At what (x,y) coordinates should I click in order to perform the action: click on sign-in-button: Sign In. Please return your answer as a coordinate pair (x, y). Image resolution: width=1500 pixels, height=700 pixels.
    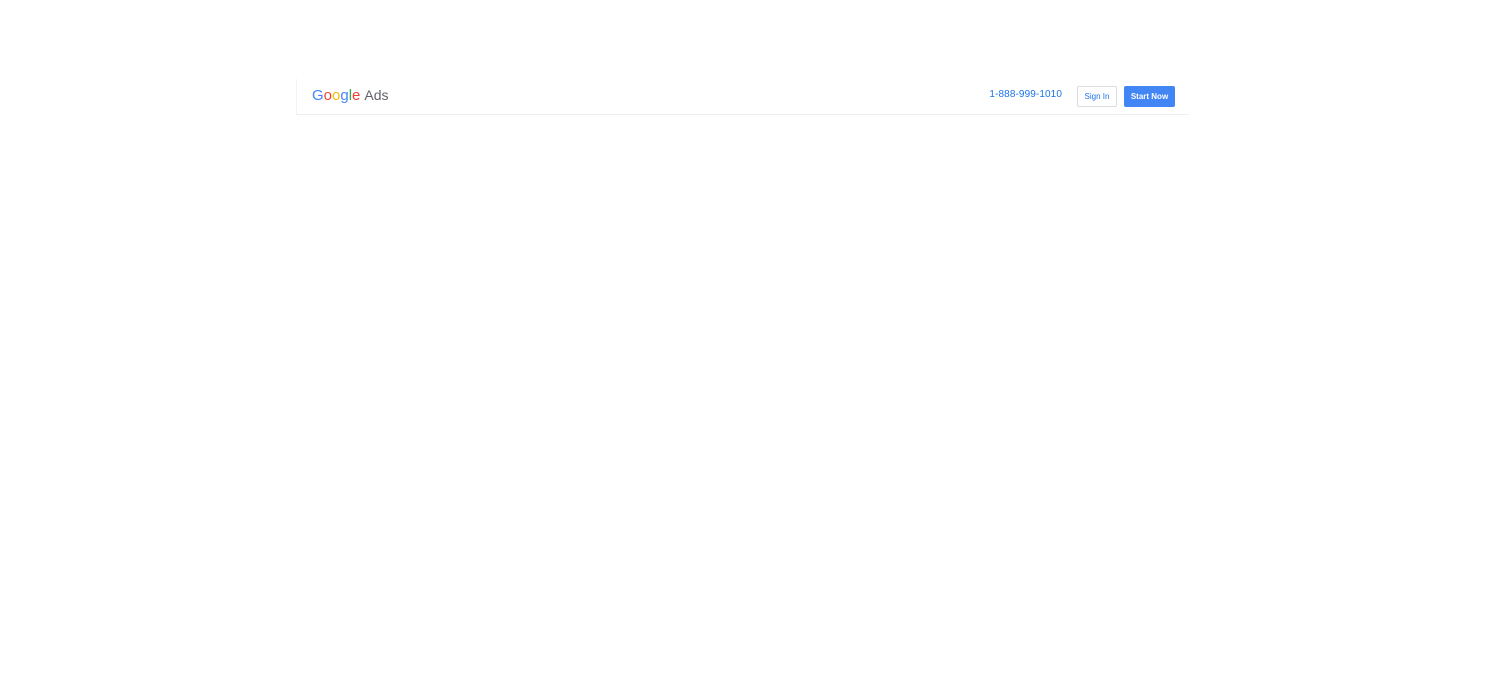
    Looking at the image, I should click on (1097, 96).